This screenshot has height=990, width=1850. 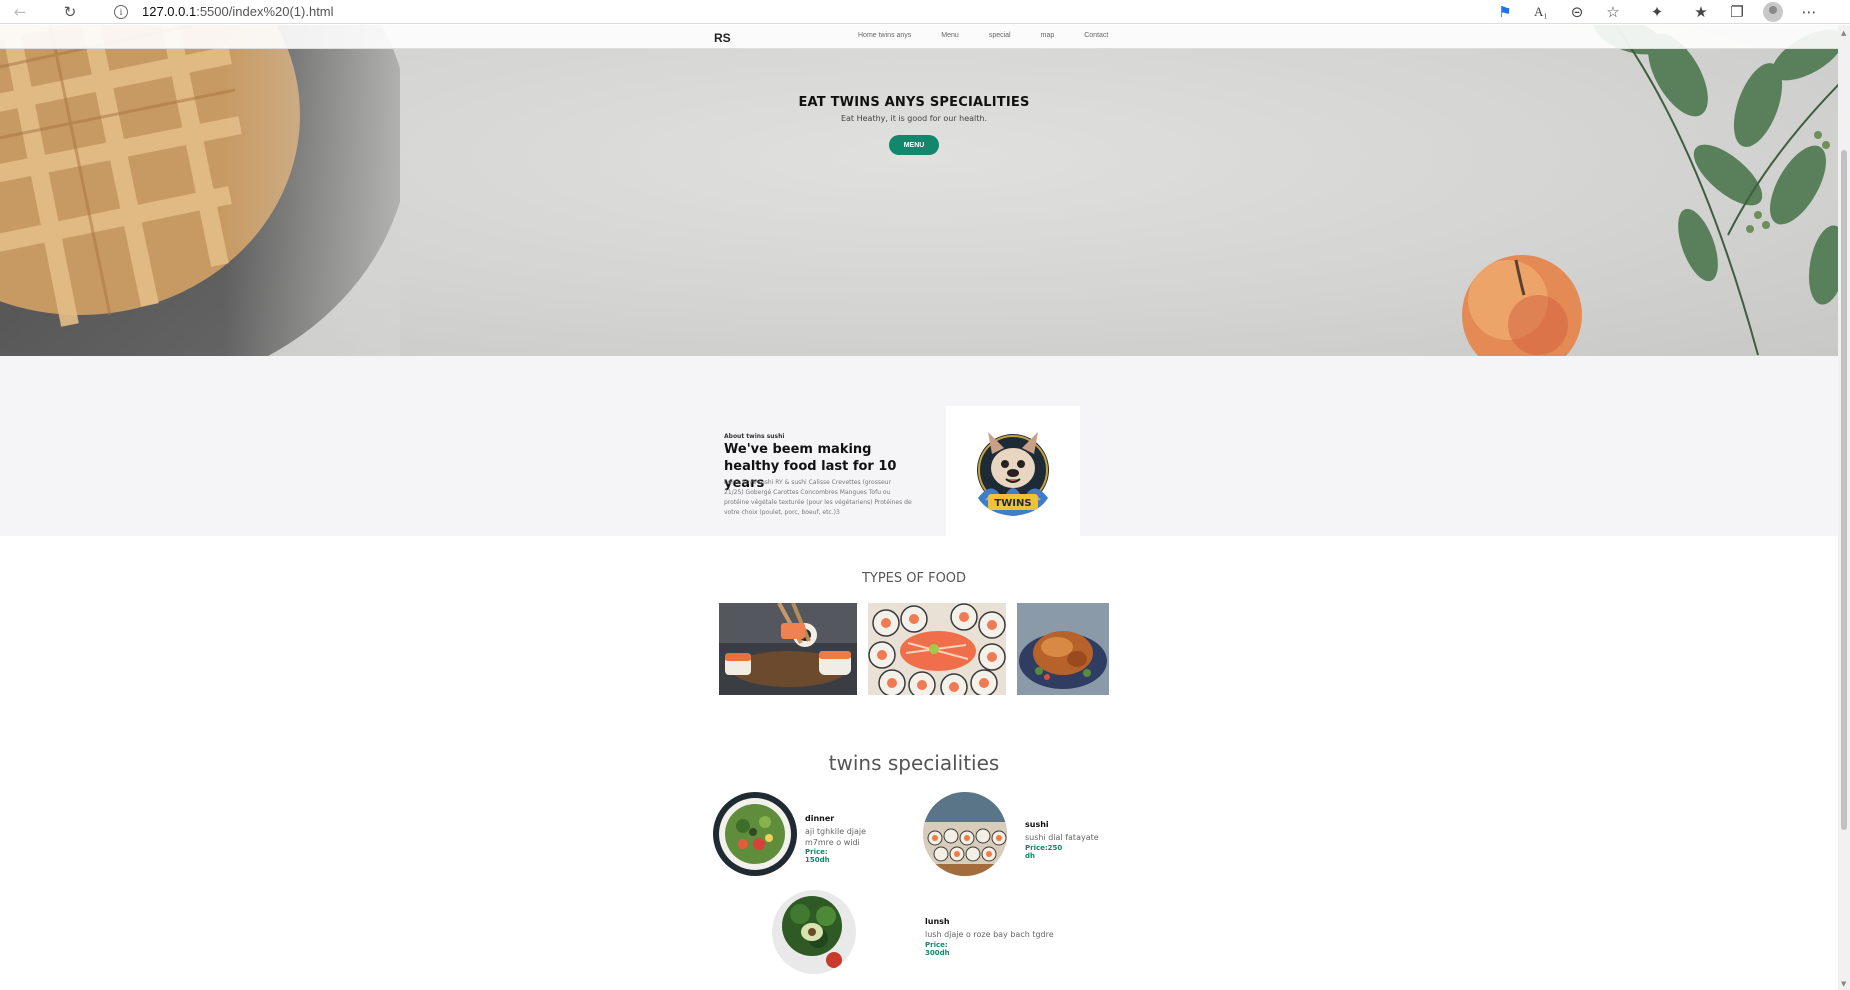 I want to click on leaves-and-apple-image, so click(x=1650, y=190).